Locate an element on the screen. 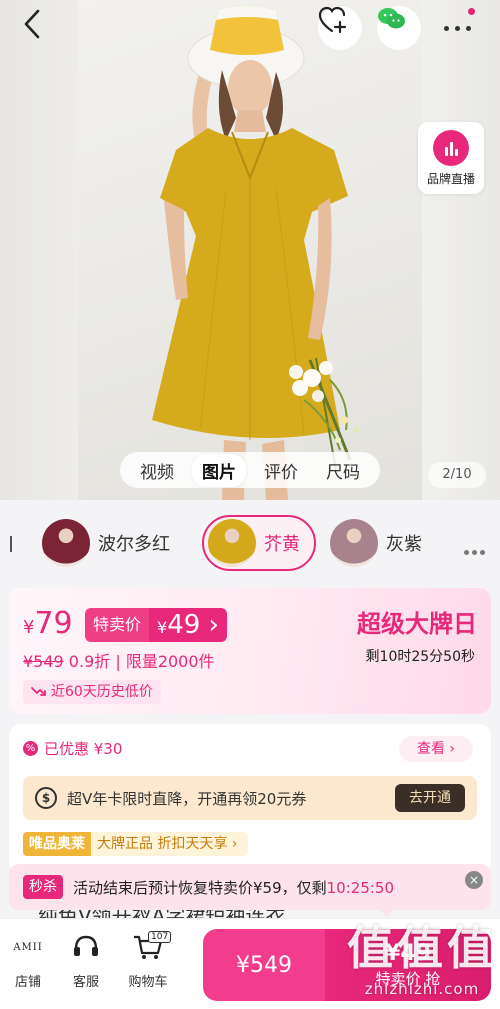 This screenshot has width=500, height=1009. color-option-grey-purple: 灰紫 is located at coordinates (381, 543).